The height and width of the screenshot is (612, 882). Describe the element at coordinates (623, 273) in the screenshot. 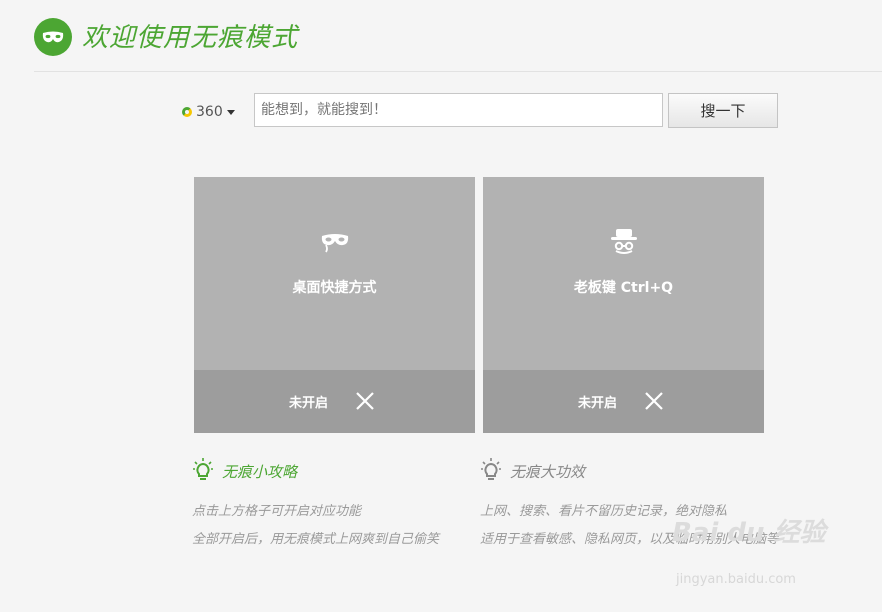

I see `card-top: 老板键 Ctrl+Q` at that location.